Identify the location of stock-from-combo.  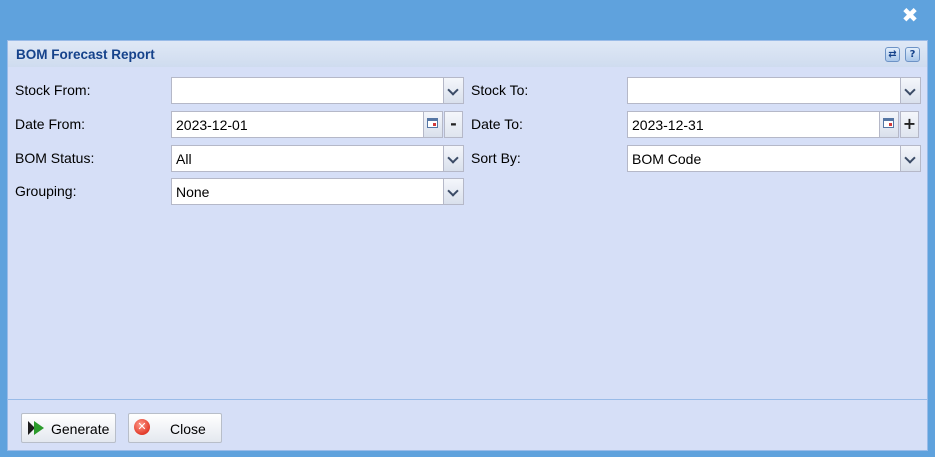
(317, 90).